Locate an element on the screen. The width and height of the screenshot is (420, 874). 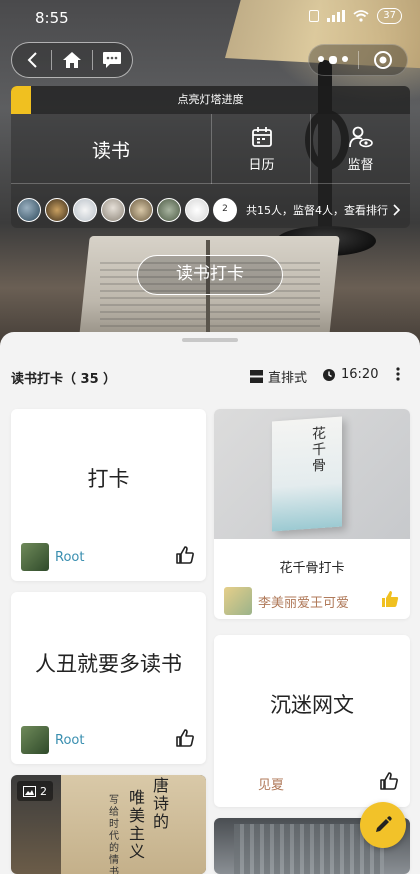
status-icons: 37 is located at coordinates (355, 16).